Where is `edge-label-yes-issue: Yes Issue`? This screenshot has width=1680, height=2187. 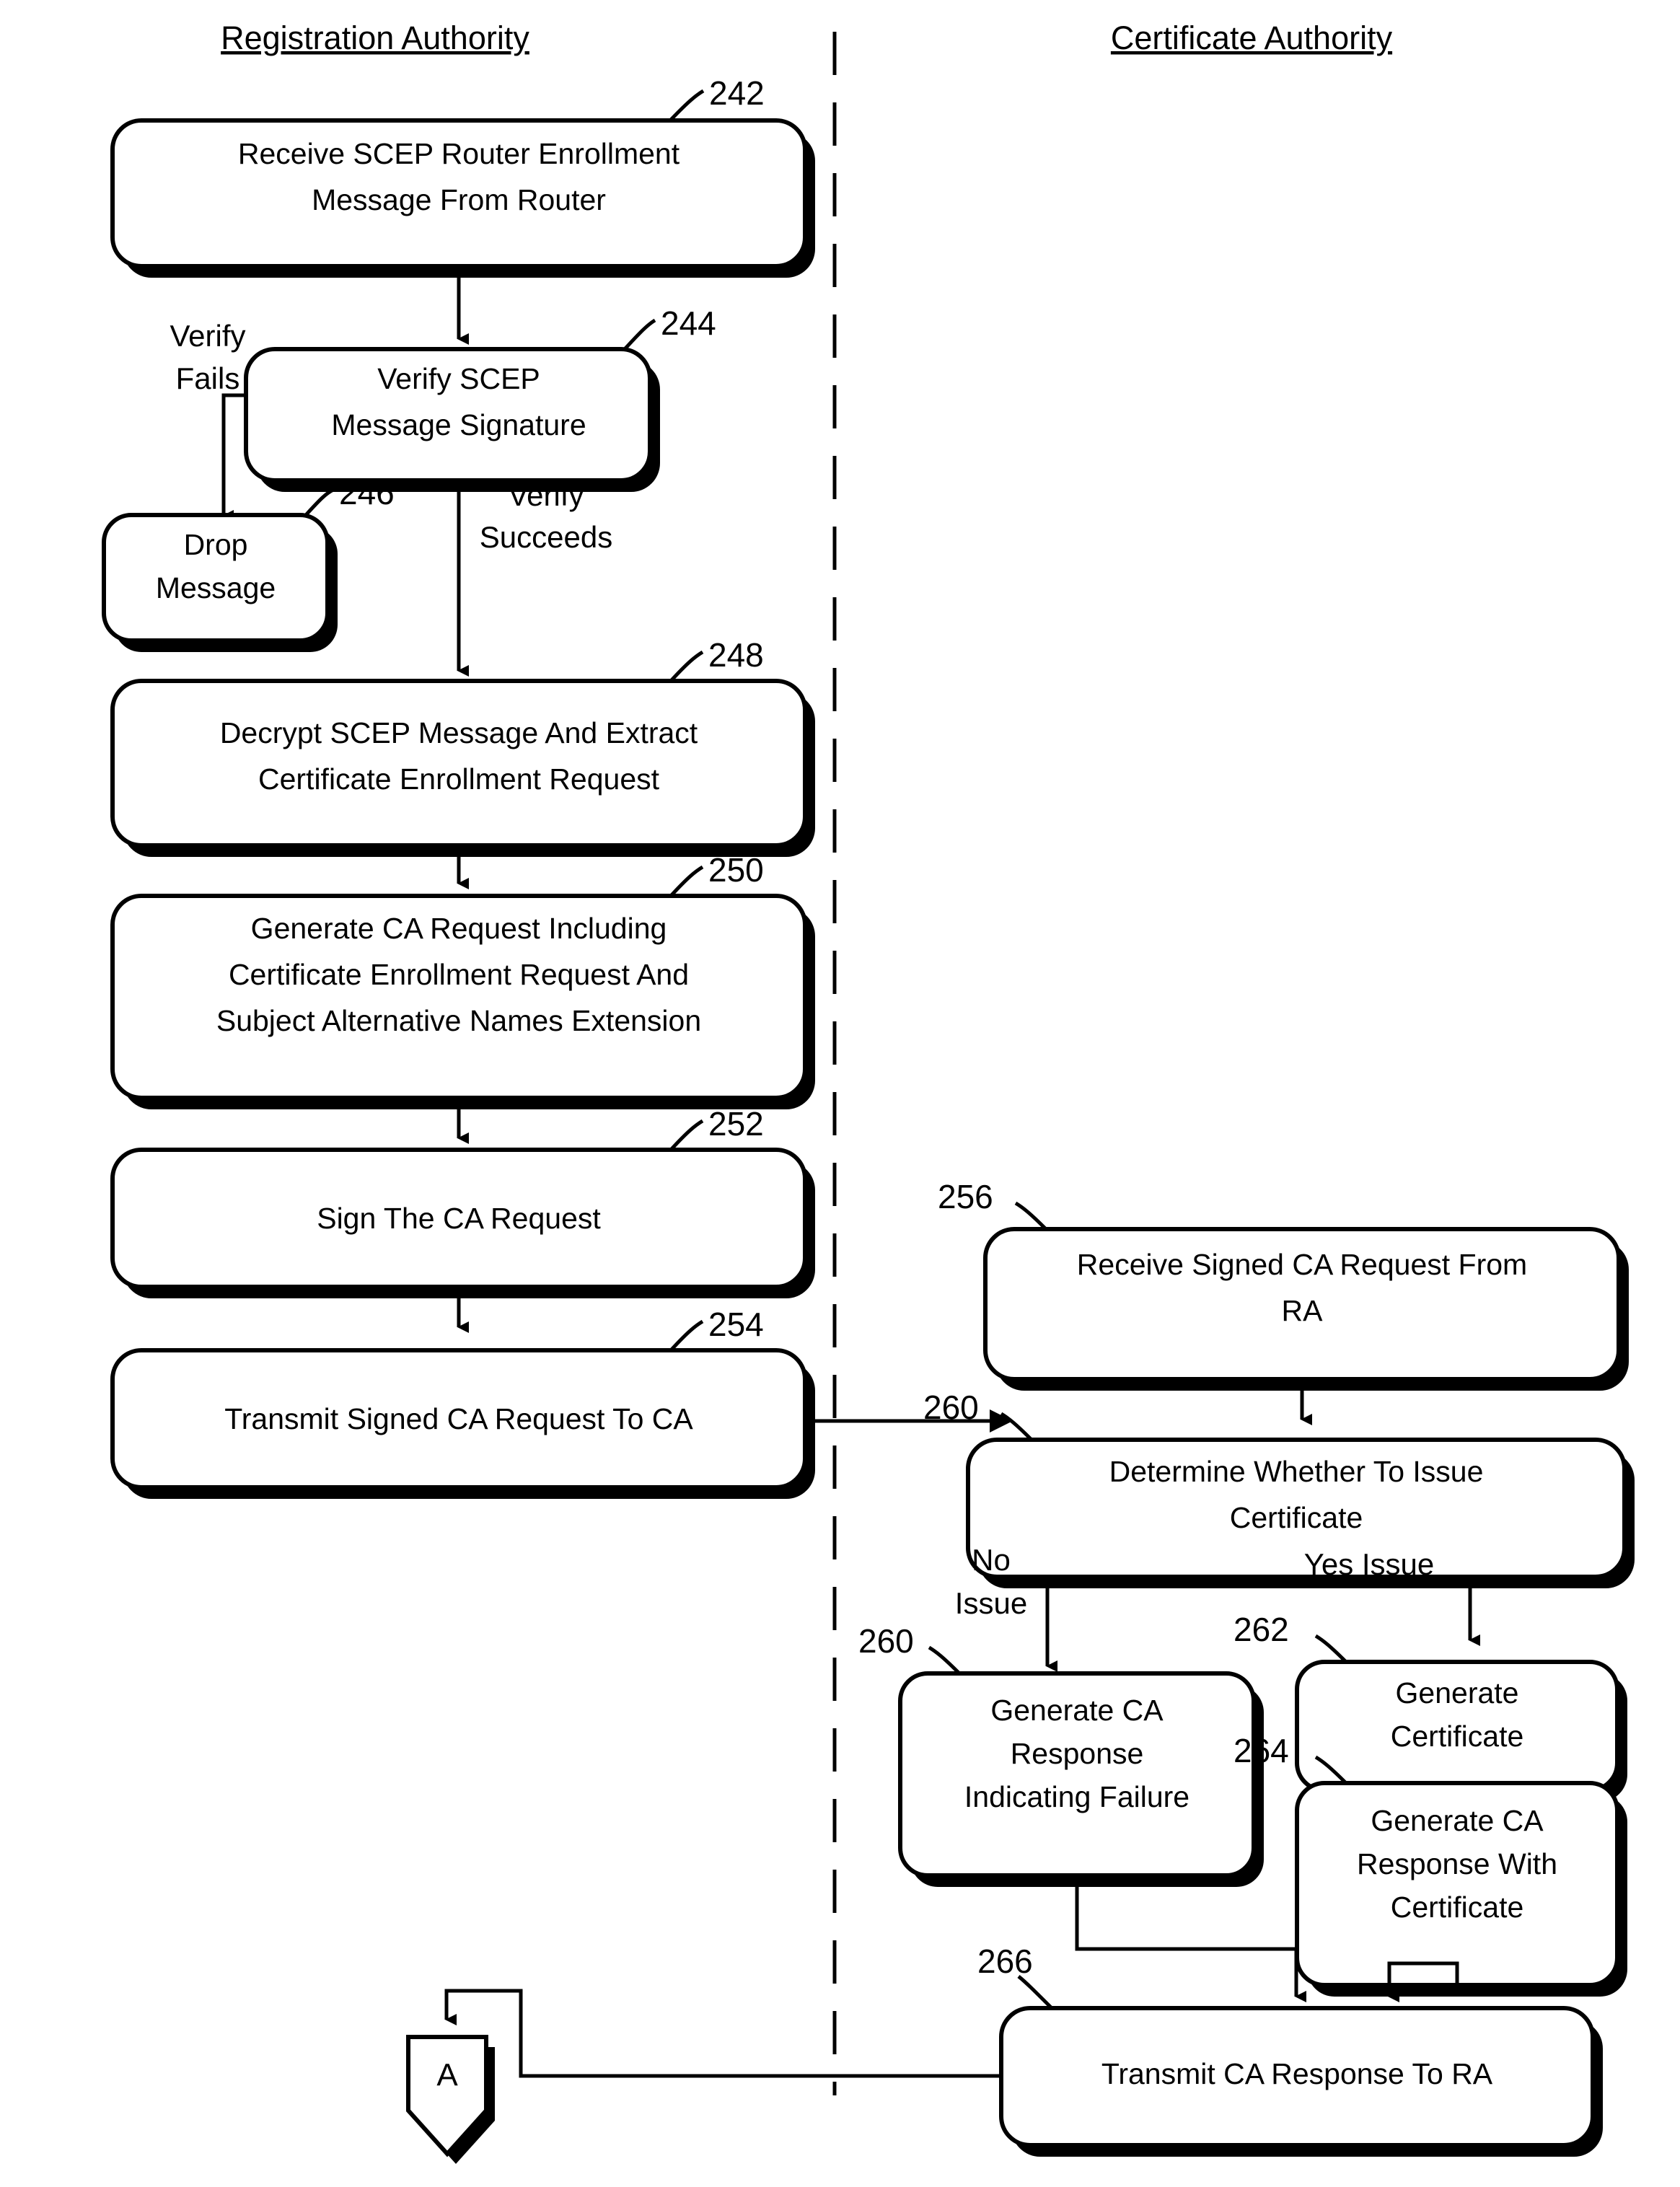 edge-label-yes-issue: Yes Issue is located at coordinates (1369, 1564).